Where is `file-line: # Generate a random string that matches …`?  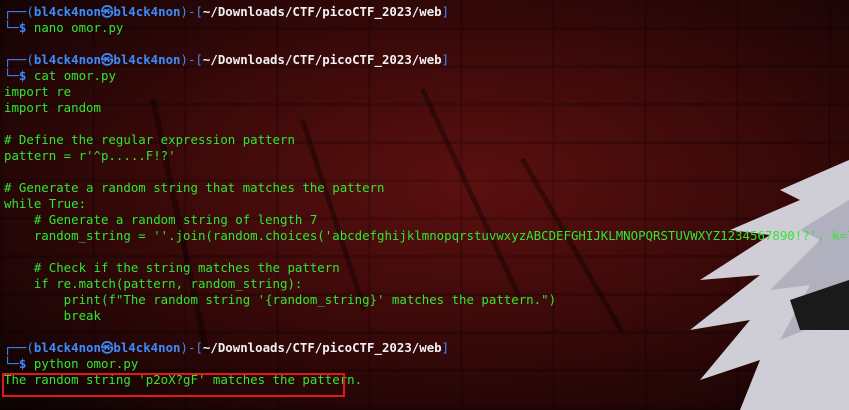
file-line: # Generate a random string that matches … is located at coordinates (194, 187).